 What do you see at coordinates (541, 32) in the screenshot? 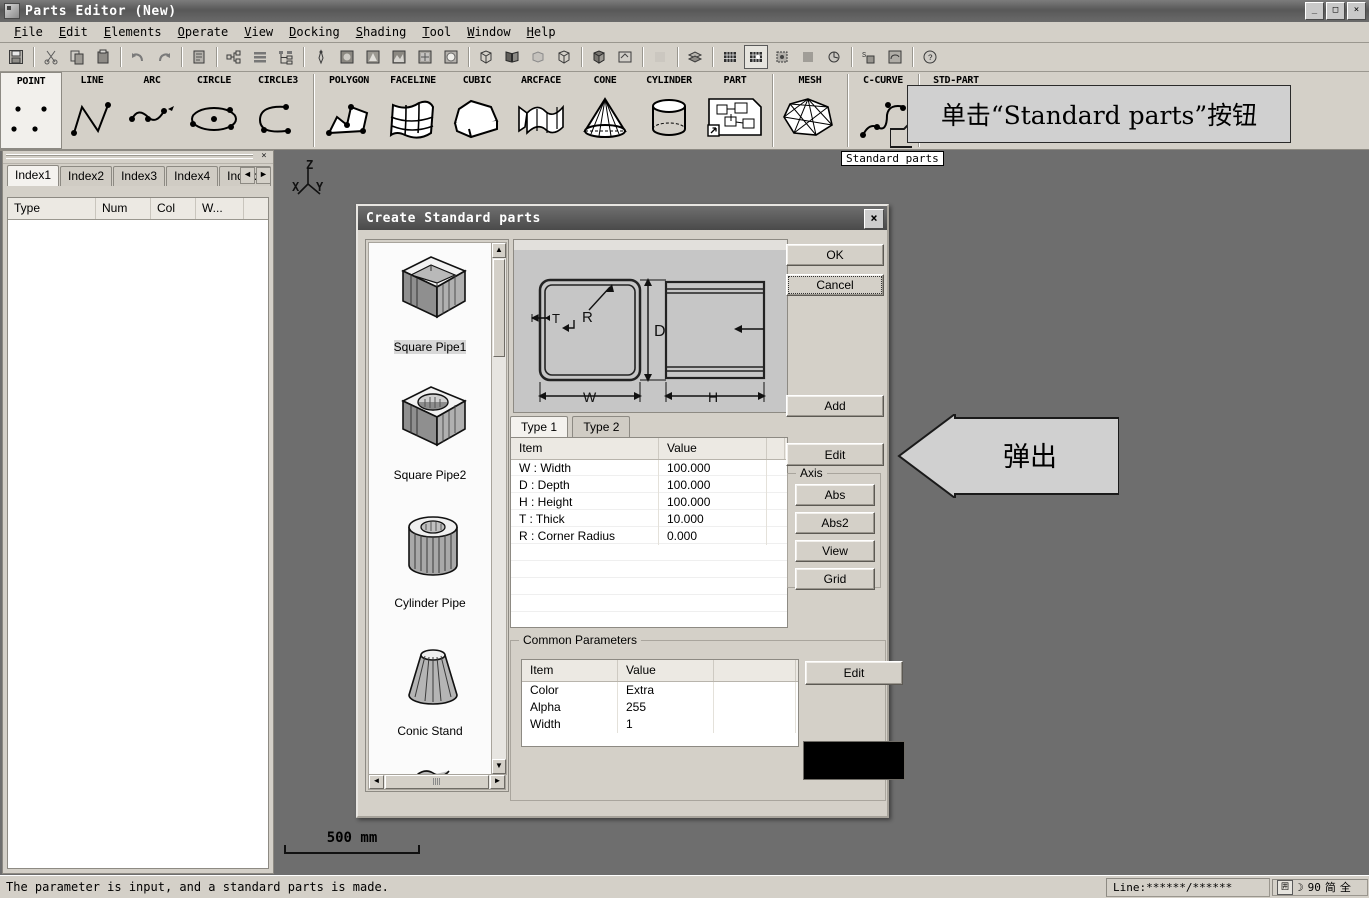
I see `menu-help: Help` at bounding box center [541, 32].